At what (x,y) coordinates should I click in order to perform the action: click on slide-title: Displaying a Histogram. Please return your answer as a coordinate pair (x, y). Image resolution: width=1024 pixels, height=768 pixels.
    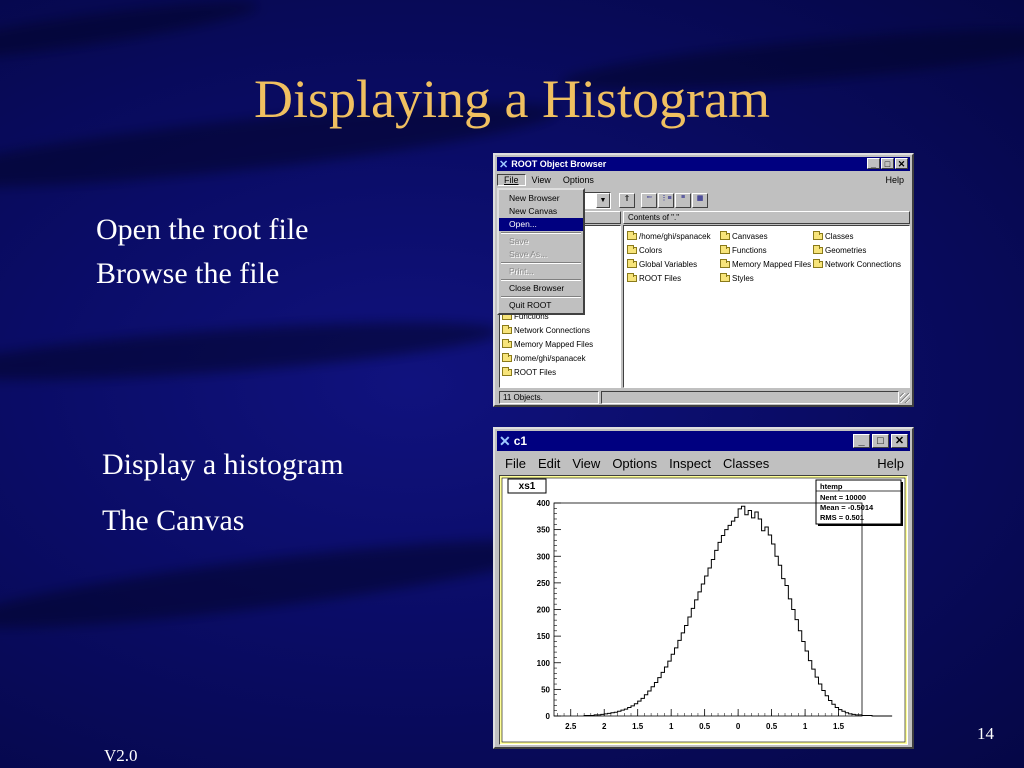
    Looking at the image, I should click on (512, 99).